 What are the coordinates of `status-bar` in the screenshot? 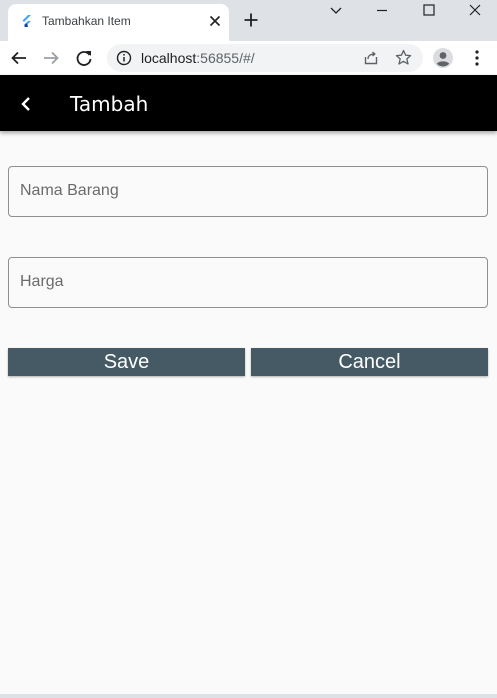 It's located at (248, 696).